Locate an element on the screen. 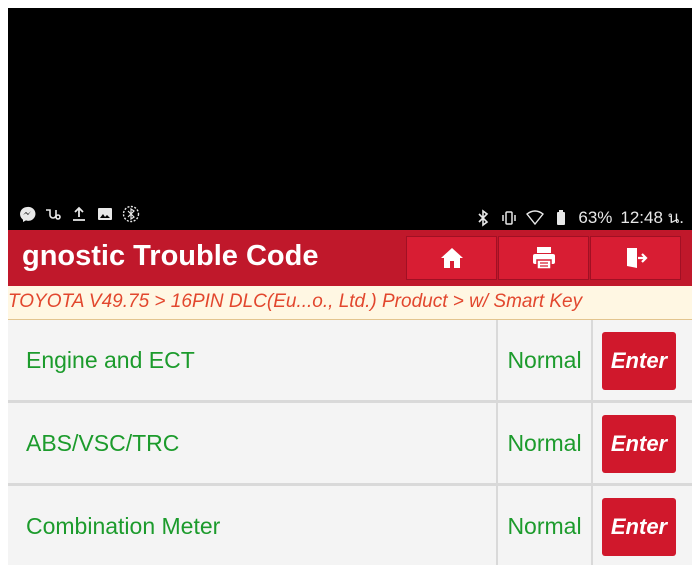  bluetooth-icon is located at coordinates (483, 217).